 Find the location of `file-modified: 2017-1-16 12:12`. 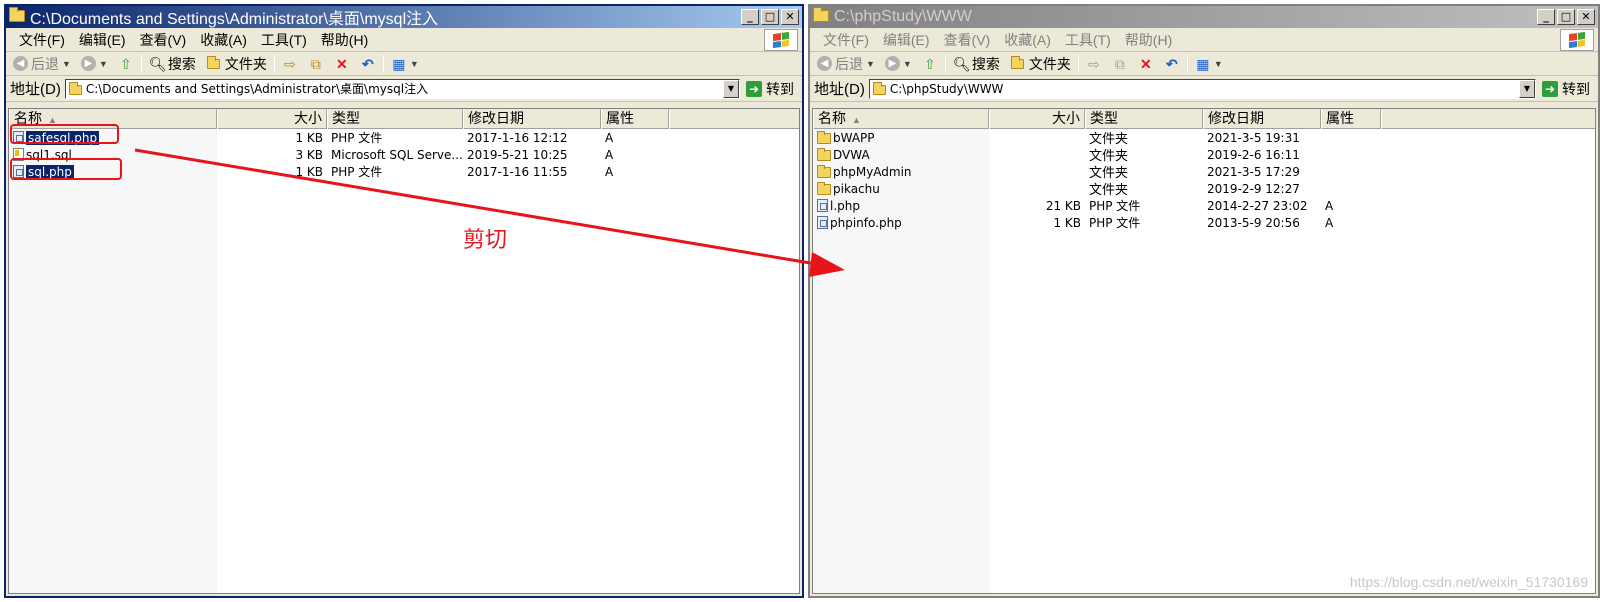

file-modified: 2017-1-16 12:12 is located at coordinates (517, 137).